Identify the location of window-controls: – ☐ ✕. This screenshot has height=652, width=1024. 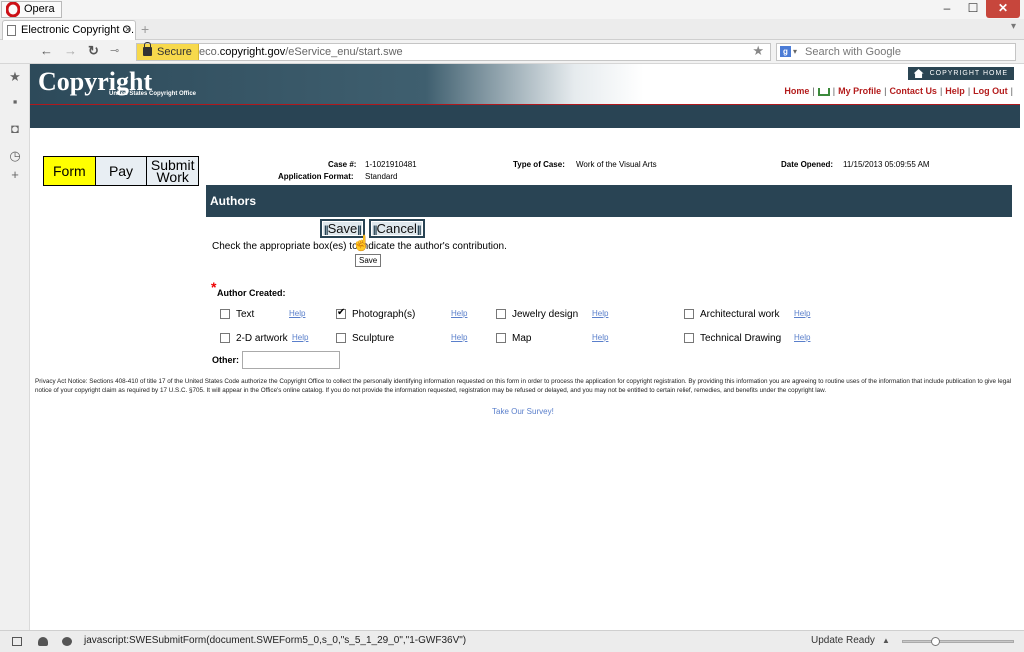
(977, 9).